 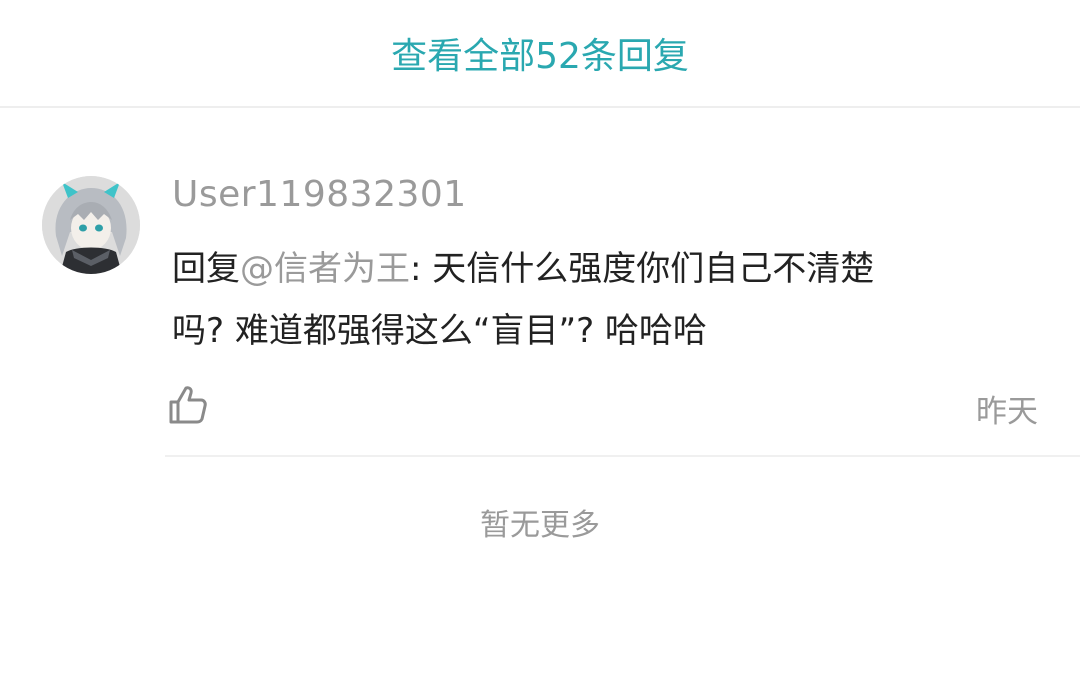 What do you see at coordinates (540, 525) in the screenshot?
I see `no-more-label: 暂无更多` at bounding box center [540, 525].